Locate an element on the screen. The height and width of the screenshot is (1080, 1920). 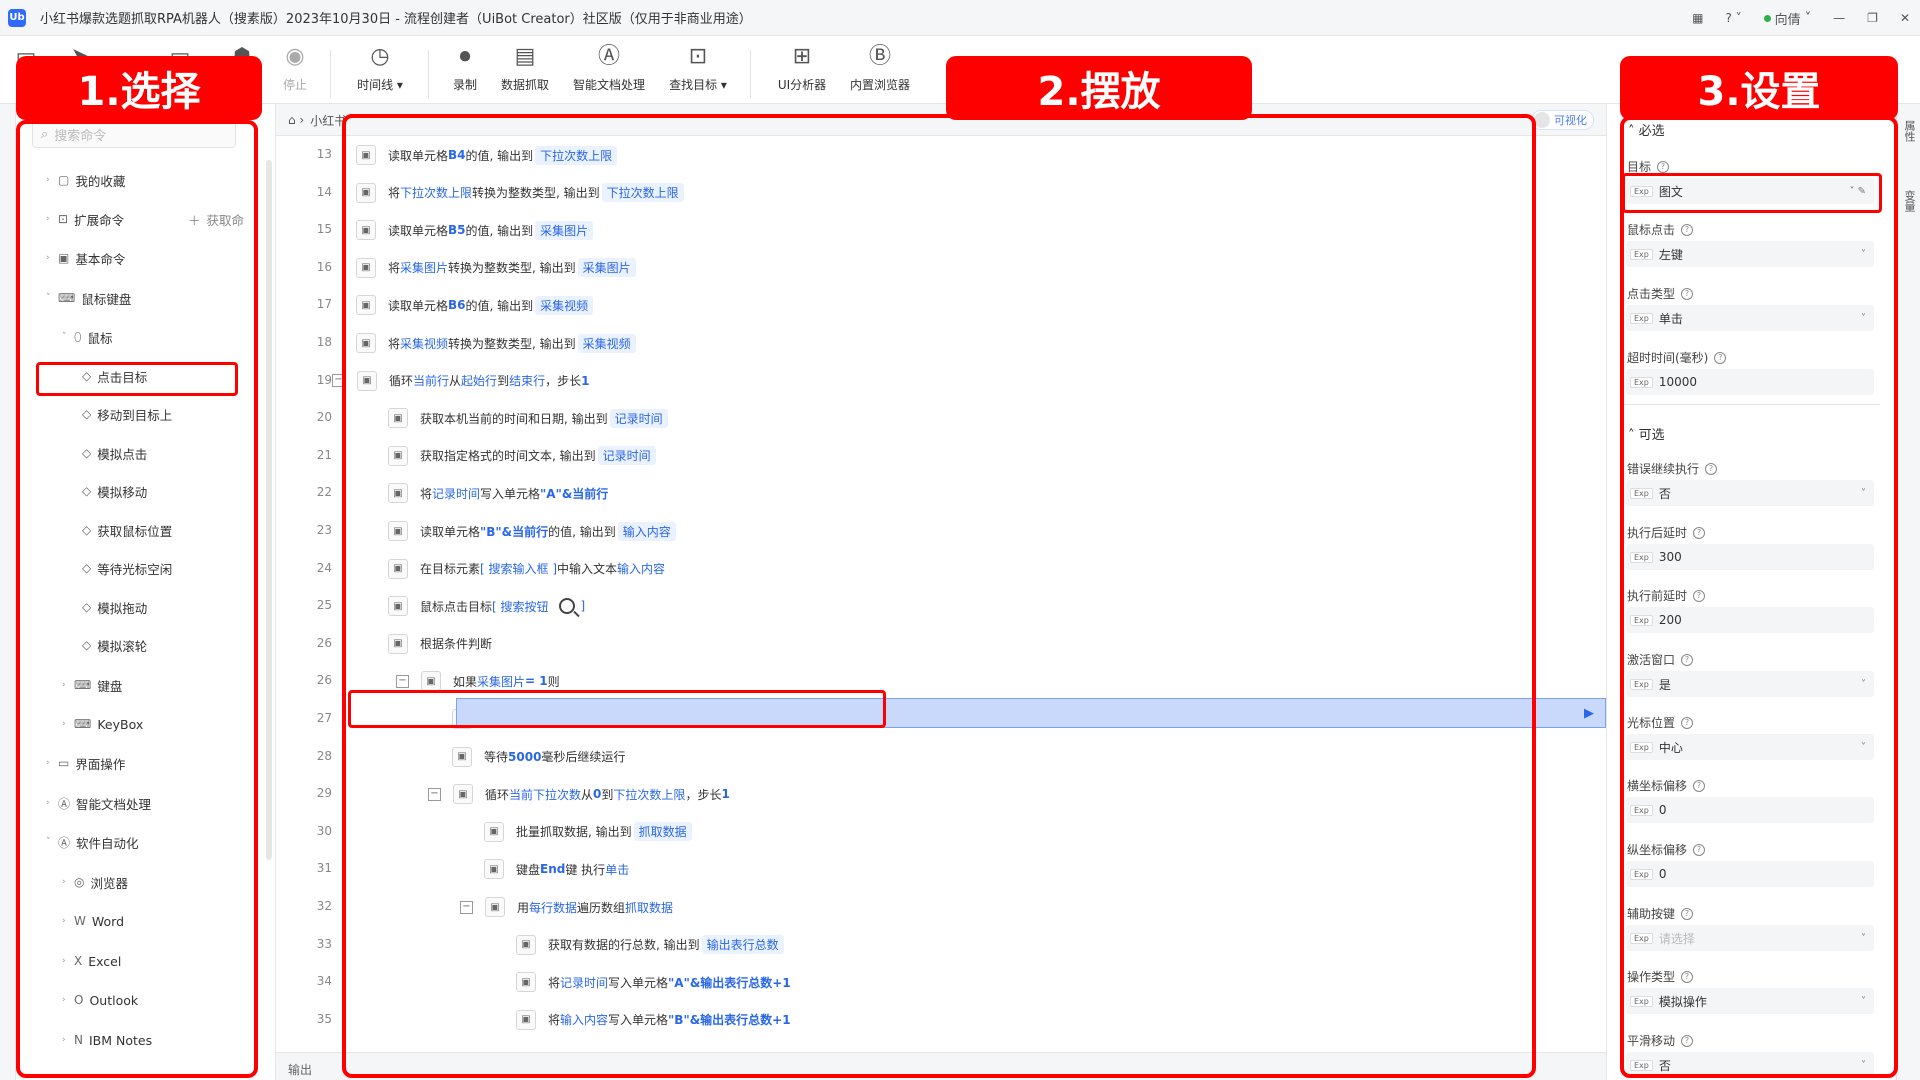
grid-icon: ▦ is located at coordinates (1697, 18).